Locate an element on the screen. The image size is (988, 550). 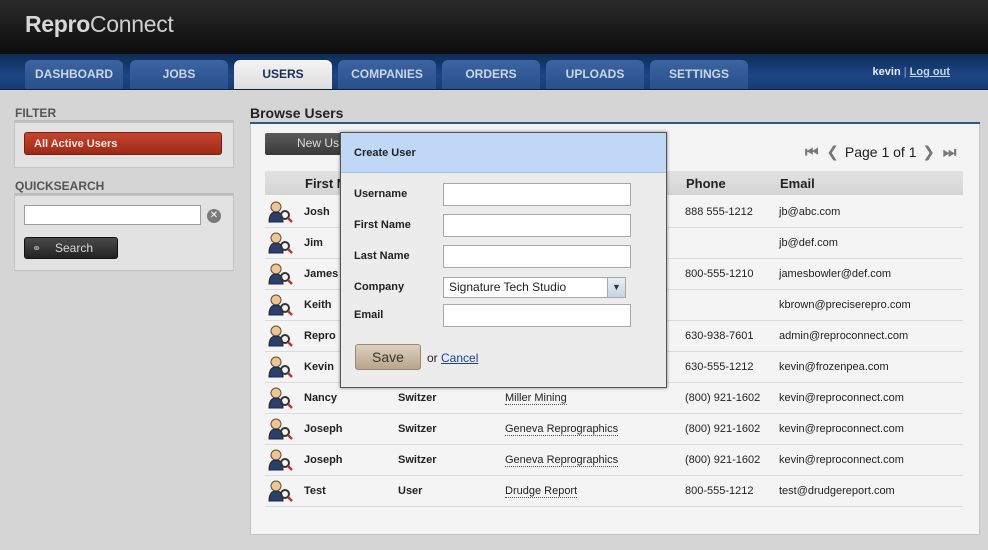
or-text: or is located at coordinates (432, 358).